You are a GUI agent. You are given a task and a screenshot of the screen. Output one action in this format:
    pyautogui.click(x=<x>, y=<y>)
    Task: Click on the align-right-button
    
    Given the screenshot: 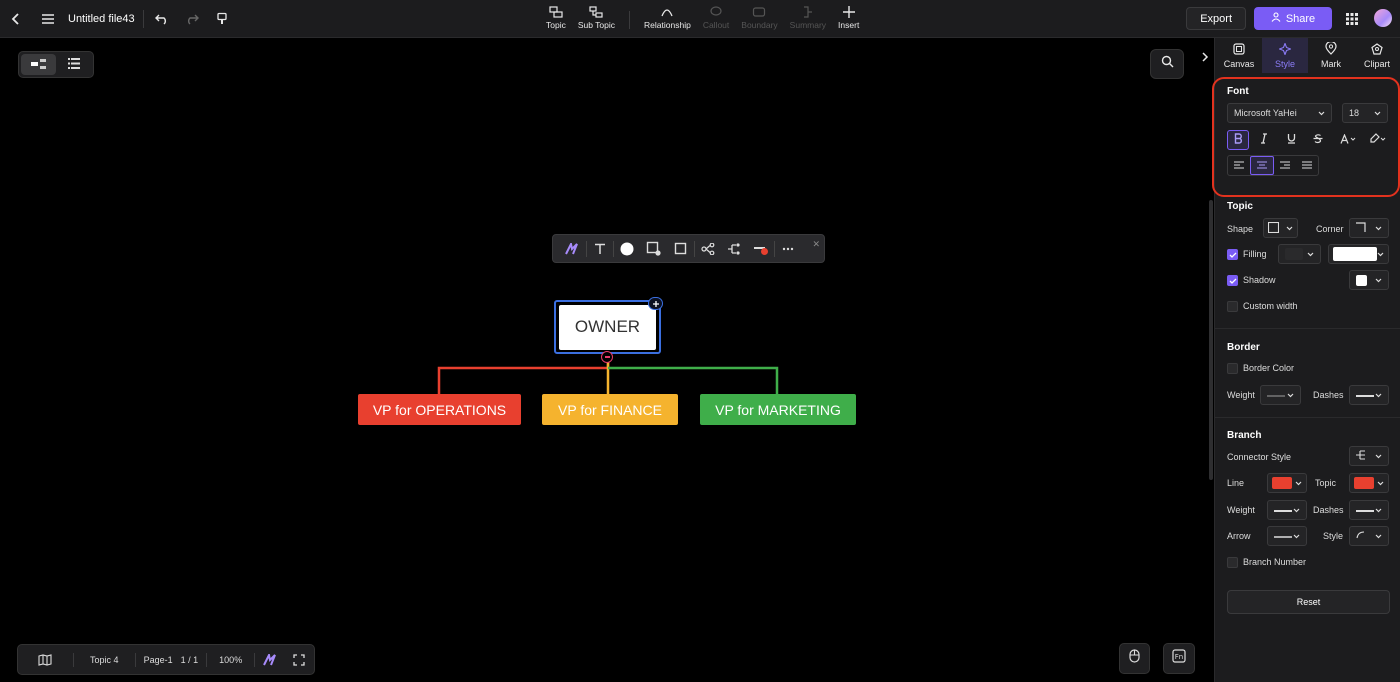 What is the action you would take?
    pyautogui.click(x=1285, y=165)
    